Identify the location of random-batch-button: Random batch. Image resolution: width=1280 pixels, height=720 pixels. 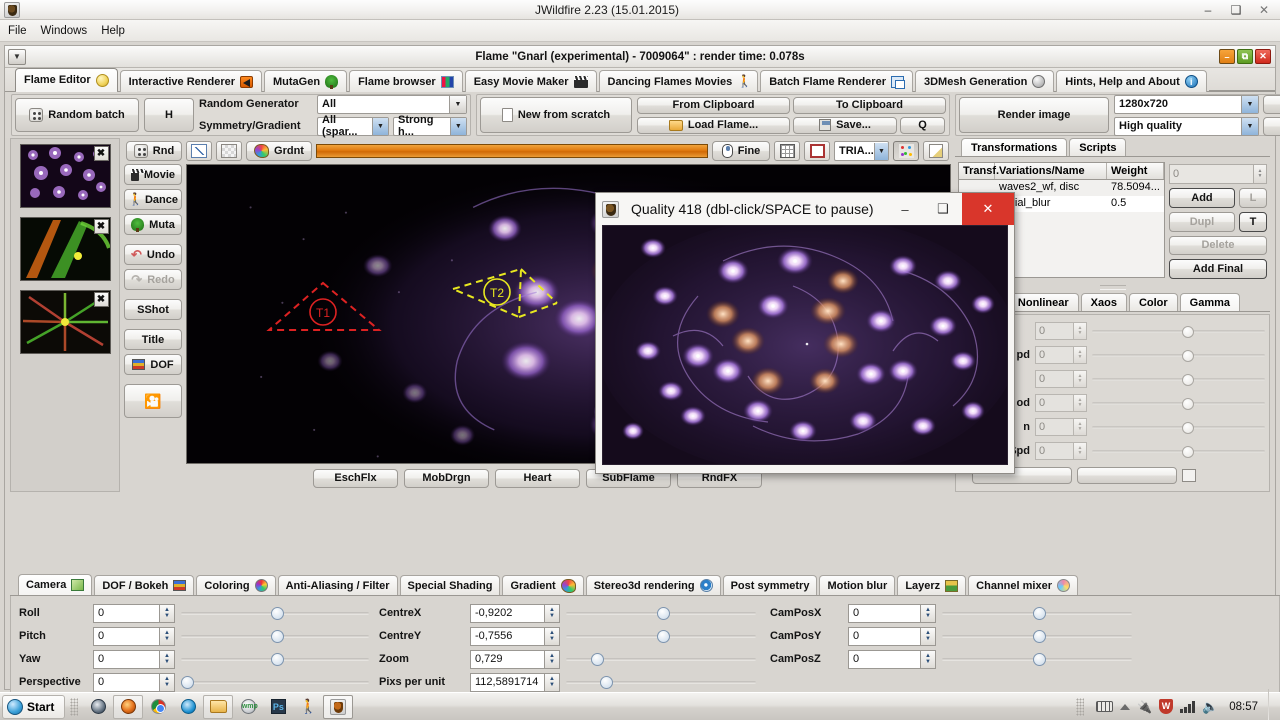
(77, 115).